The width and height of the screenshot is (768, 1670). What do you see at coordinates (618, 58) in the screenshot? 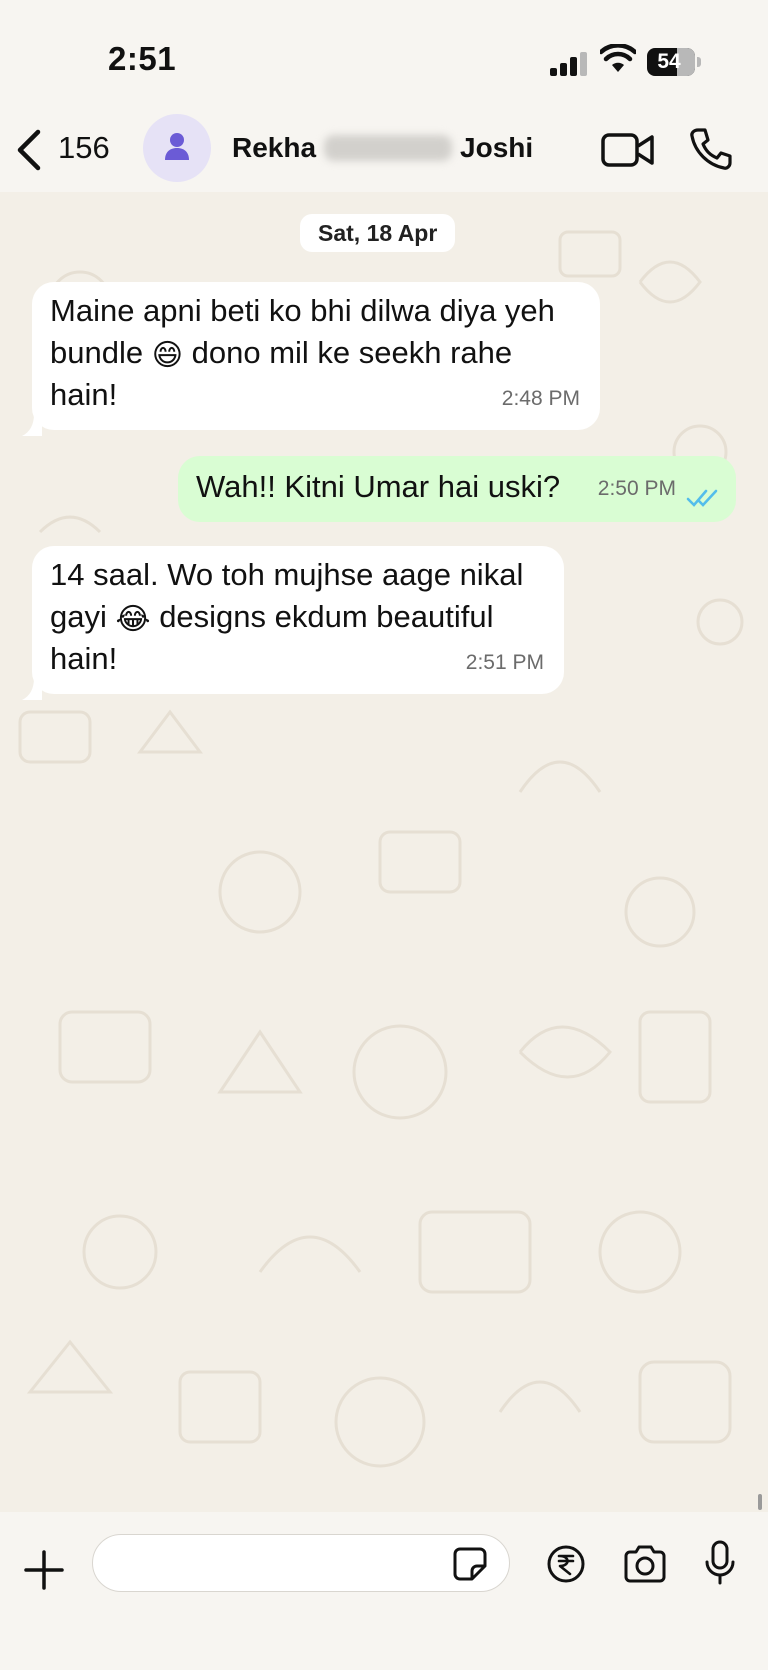
I see `wifi-icon` at bounding box center [618, 58].